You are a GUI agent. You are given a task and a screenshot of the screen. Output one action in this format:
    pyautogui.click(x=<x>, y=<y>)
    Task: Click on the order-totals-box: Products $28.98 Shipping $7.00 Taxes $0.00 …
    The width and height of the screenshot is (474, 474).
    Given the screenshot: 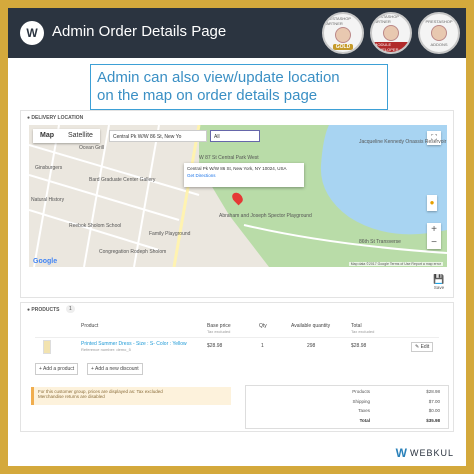 What is the action you would take?
    pyautogui.click(x=347, y=407)
    